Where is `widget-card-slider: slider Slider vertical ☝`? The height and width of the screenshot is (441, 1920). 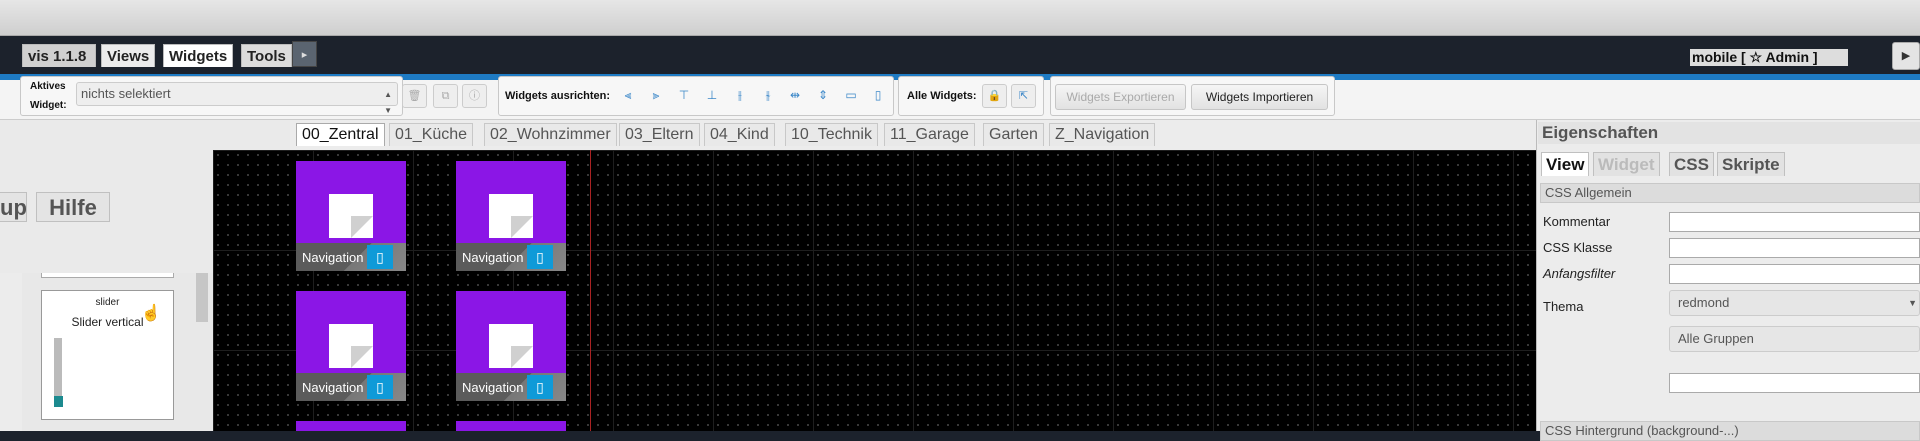 widget-card-slider: slider Slider vertical ☝ is located at coordinates (107, 355).